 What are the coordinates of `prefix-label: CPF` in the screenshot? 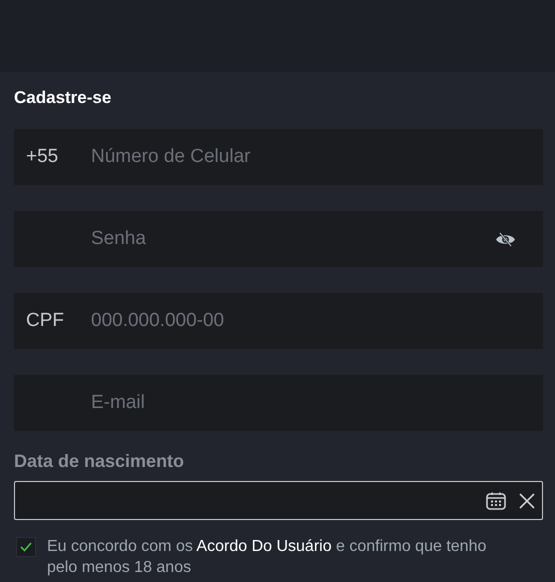 It's located at (45, 321).